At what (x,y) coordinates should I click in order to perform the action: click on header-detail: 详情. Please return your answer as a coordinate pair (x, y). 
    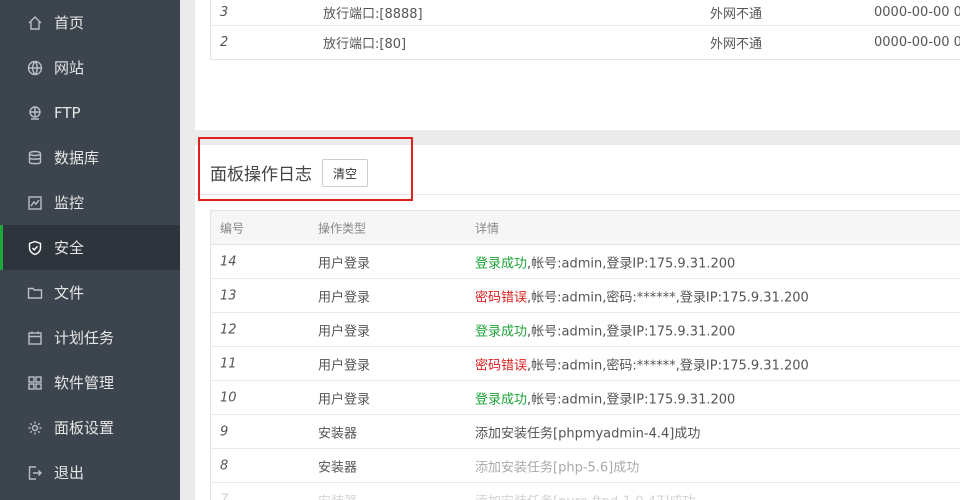
    Looking at the image, I should click on (487, 228).